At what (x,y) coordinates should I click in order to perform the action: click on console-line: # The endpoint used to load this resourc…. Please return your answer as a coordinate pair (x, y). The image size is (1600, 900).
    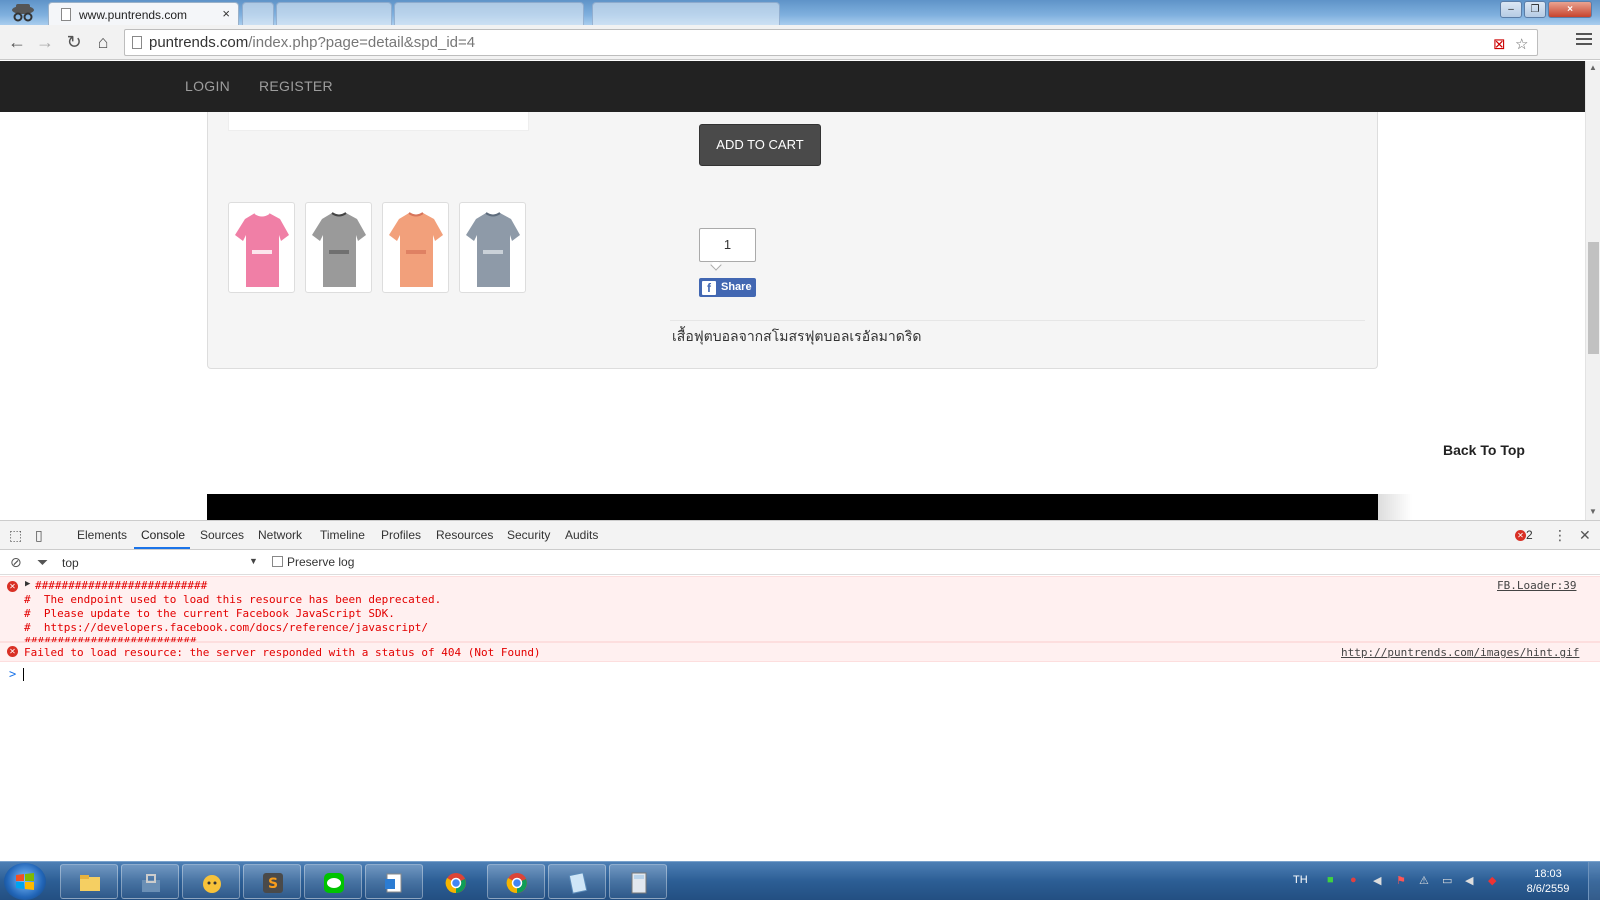
    Looking at the image, I should click on (233, 599).